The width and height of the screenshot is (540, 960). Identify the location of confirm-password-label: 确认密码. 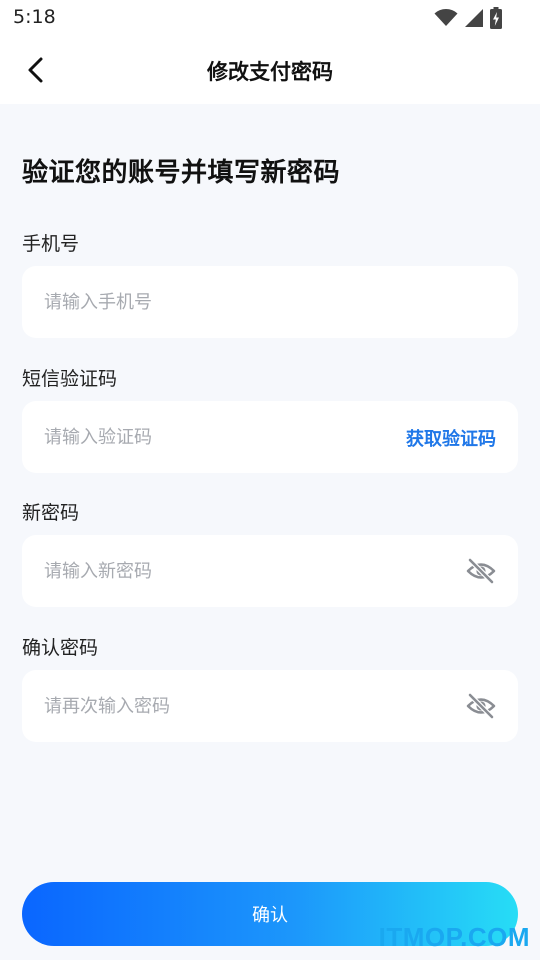
(60, 648).